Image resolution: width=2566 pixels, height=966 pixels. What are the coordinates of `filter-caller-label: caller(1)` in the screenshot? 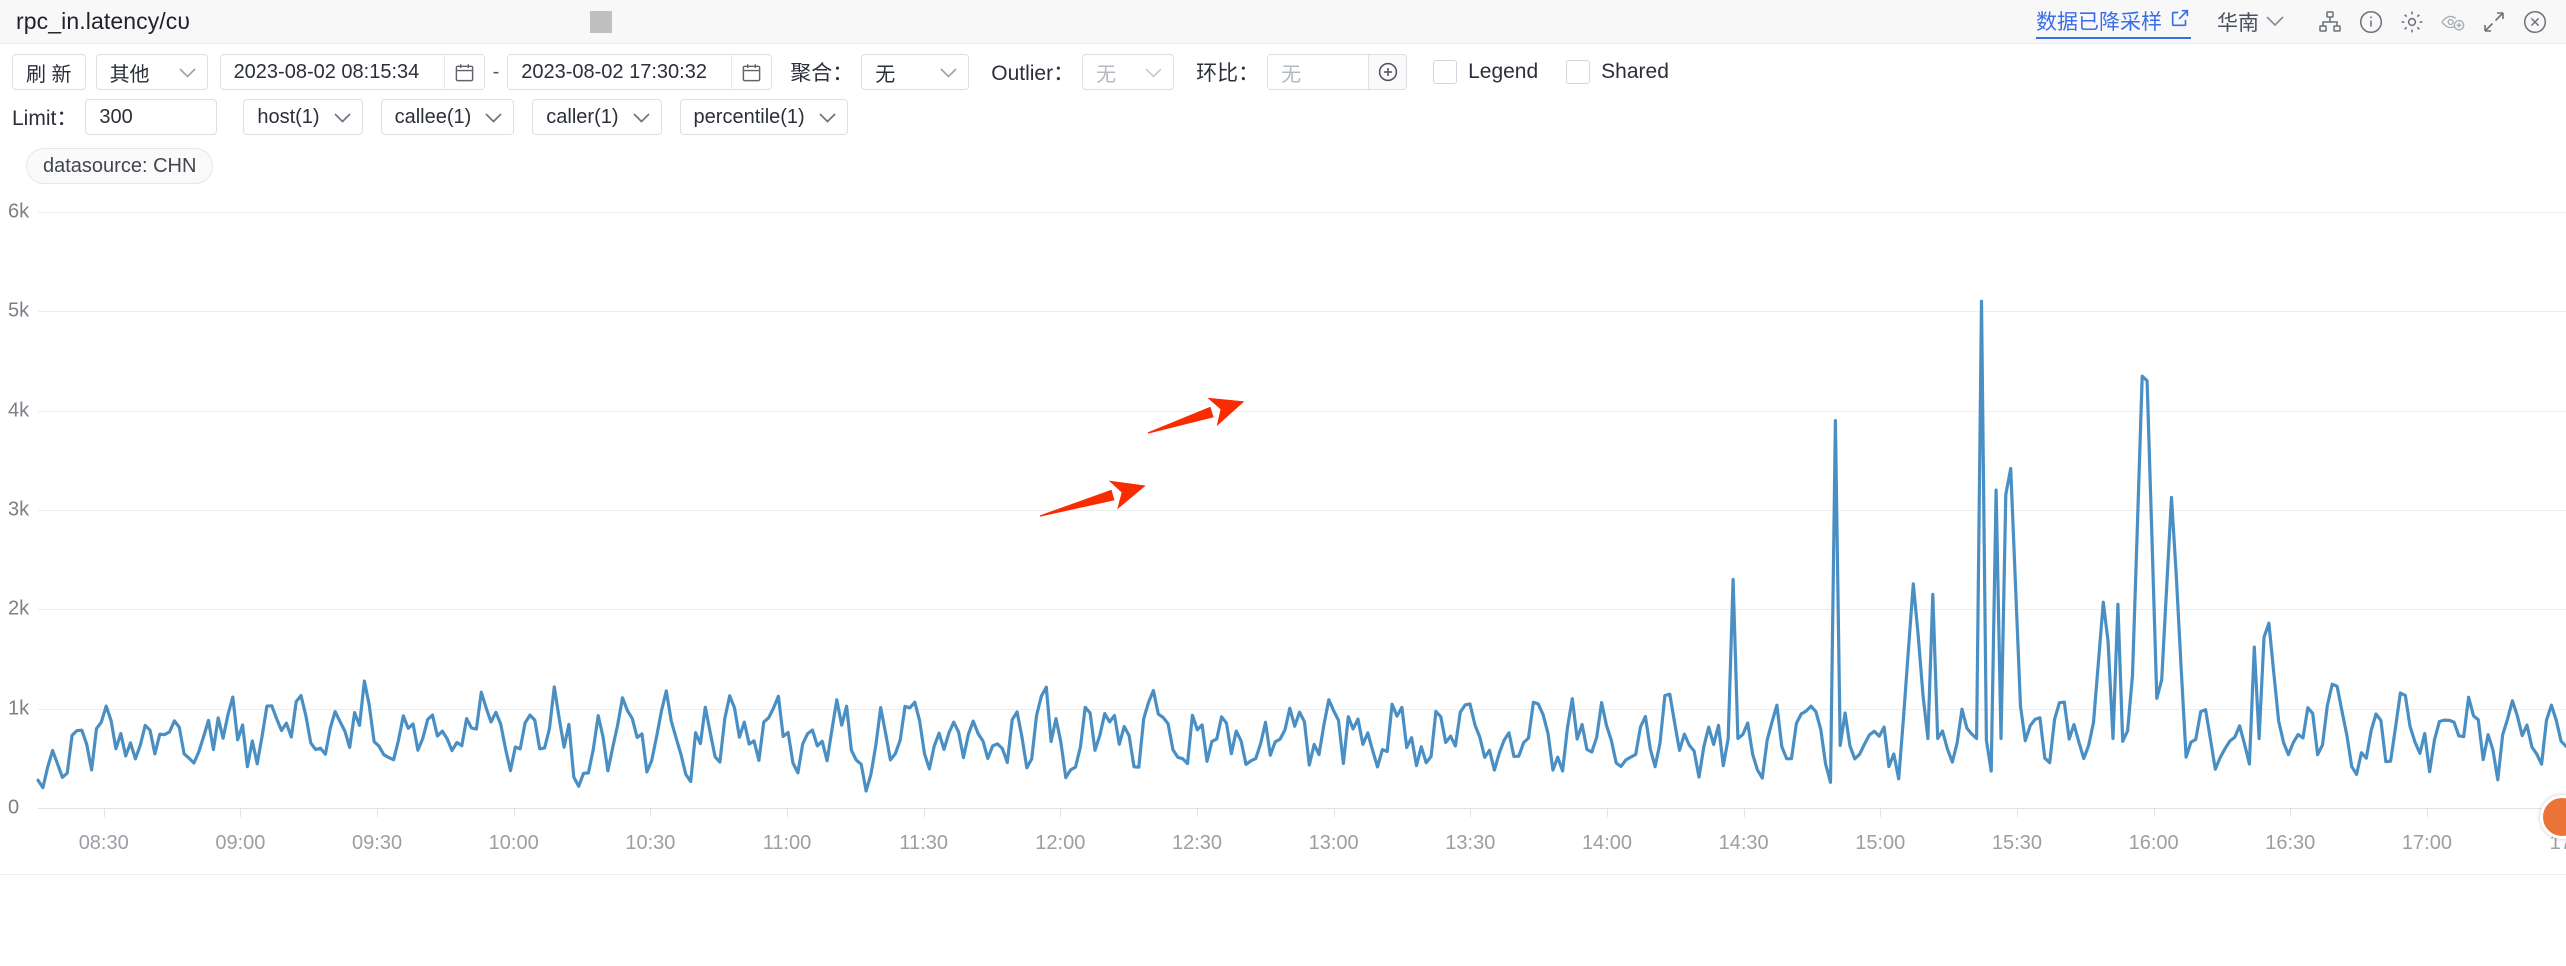 It's located at (582, 116).